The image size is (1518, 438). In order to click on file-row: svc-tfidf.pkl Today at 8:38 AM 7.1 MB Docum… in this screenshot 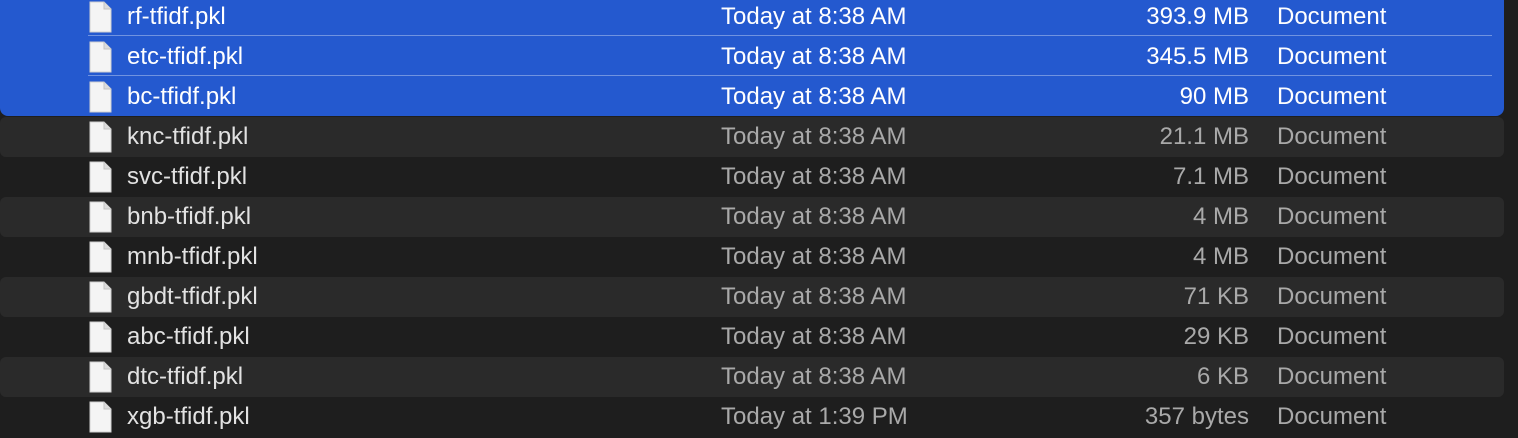, I will do `click(752, 177)`.